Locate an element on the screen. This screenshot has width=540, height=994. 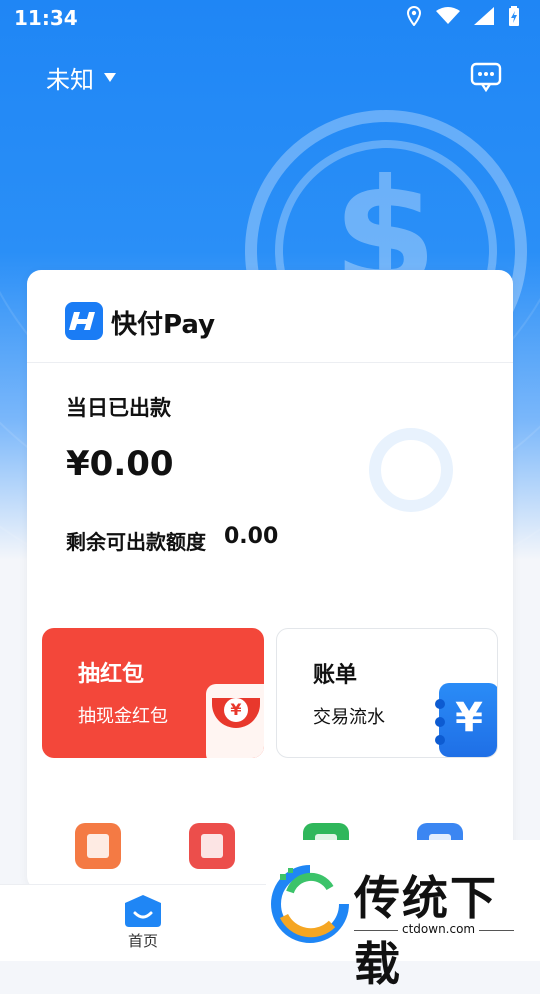
brand-logo-icon is located at coordinates (84, 321).